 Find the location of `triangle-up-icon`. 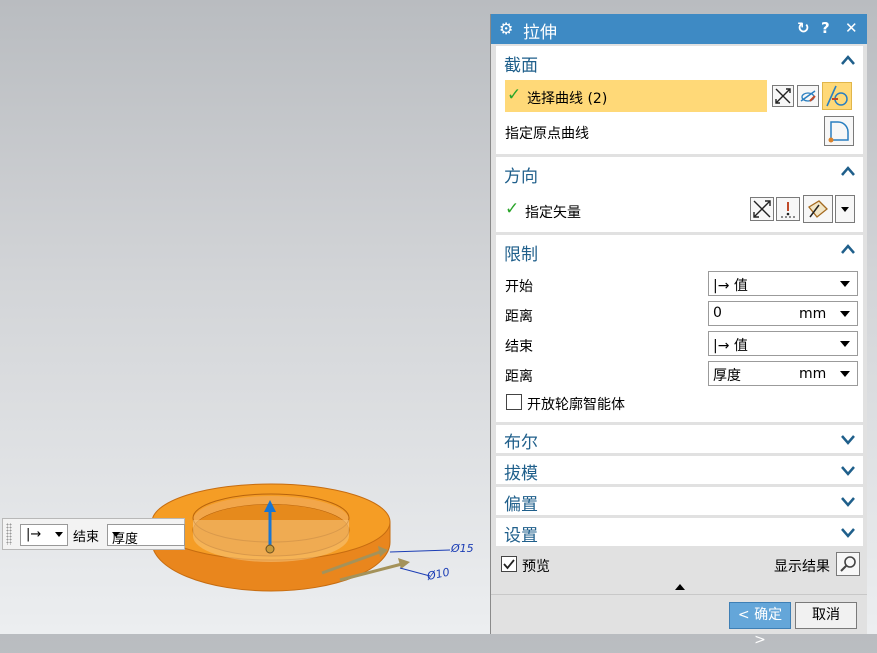

triangle-up-icon is located at coordinates (680, 587).